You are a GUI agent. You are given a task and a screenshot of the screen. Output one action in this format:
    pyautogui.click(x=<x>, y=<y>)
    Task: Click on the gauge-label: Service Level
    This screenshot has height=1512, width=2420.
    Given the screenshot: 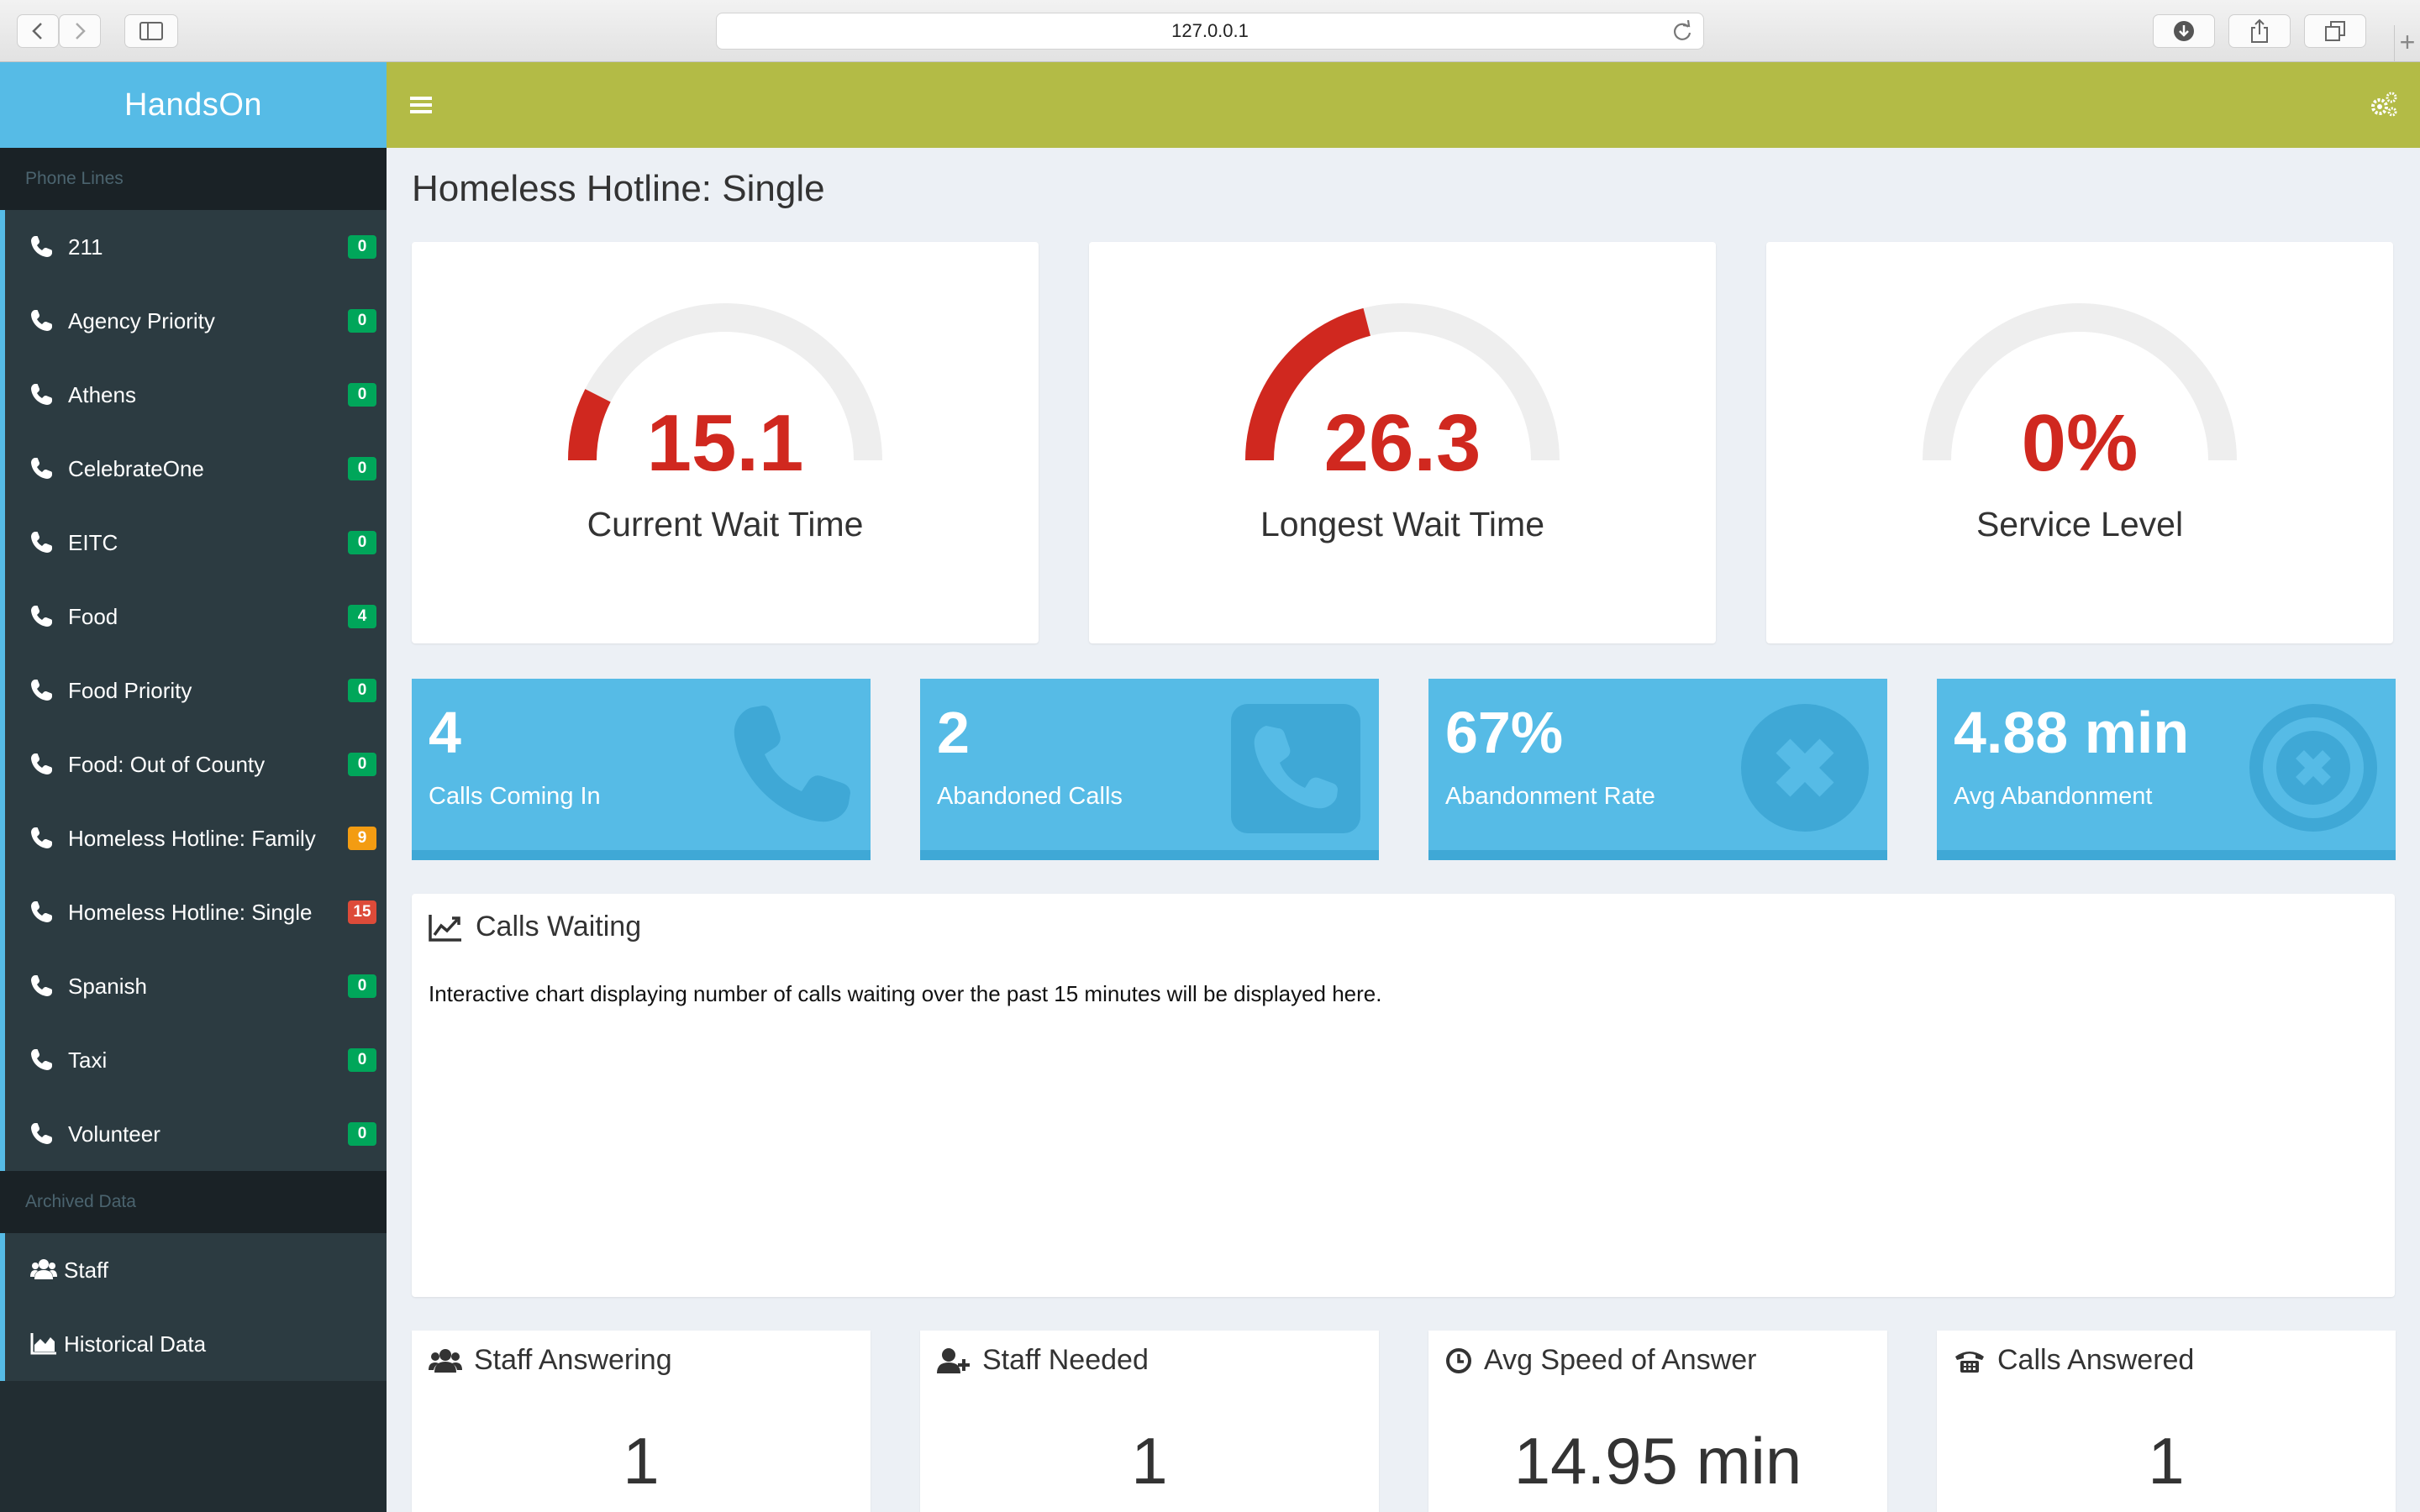 What is the action you would take?
    pyautogui.click(x=2080, y=524)
    